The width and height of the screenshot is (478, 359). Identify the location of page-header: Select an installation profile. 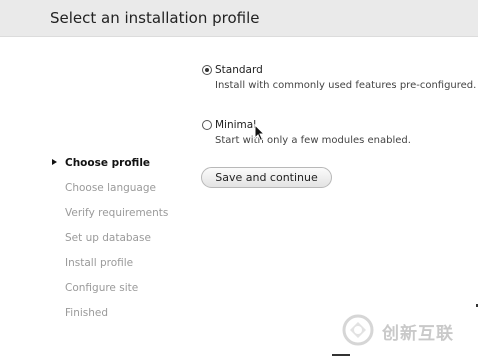
(239, 18).